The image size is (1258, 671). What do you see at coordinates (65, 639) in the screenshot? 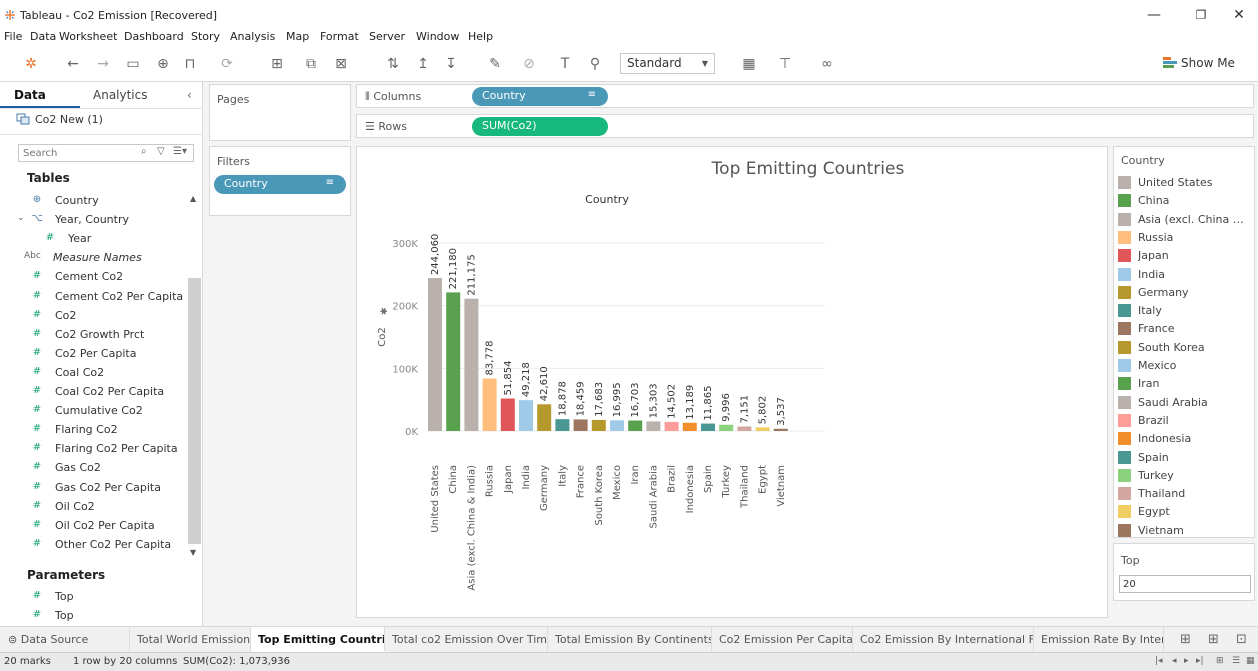
I see `sheet-tab: ⊜ Data Source` at bounding box center [65, 639].